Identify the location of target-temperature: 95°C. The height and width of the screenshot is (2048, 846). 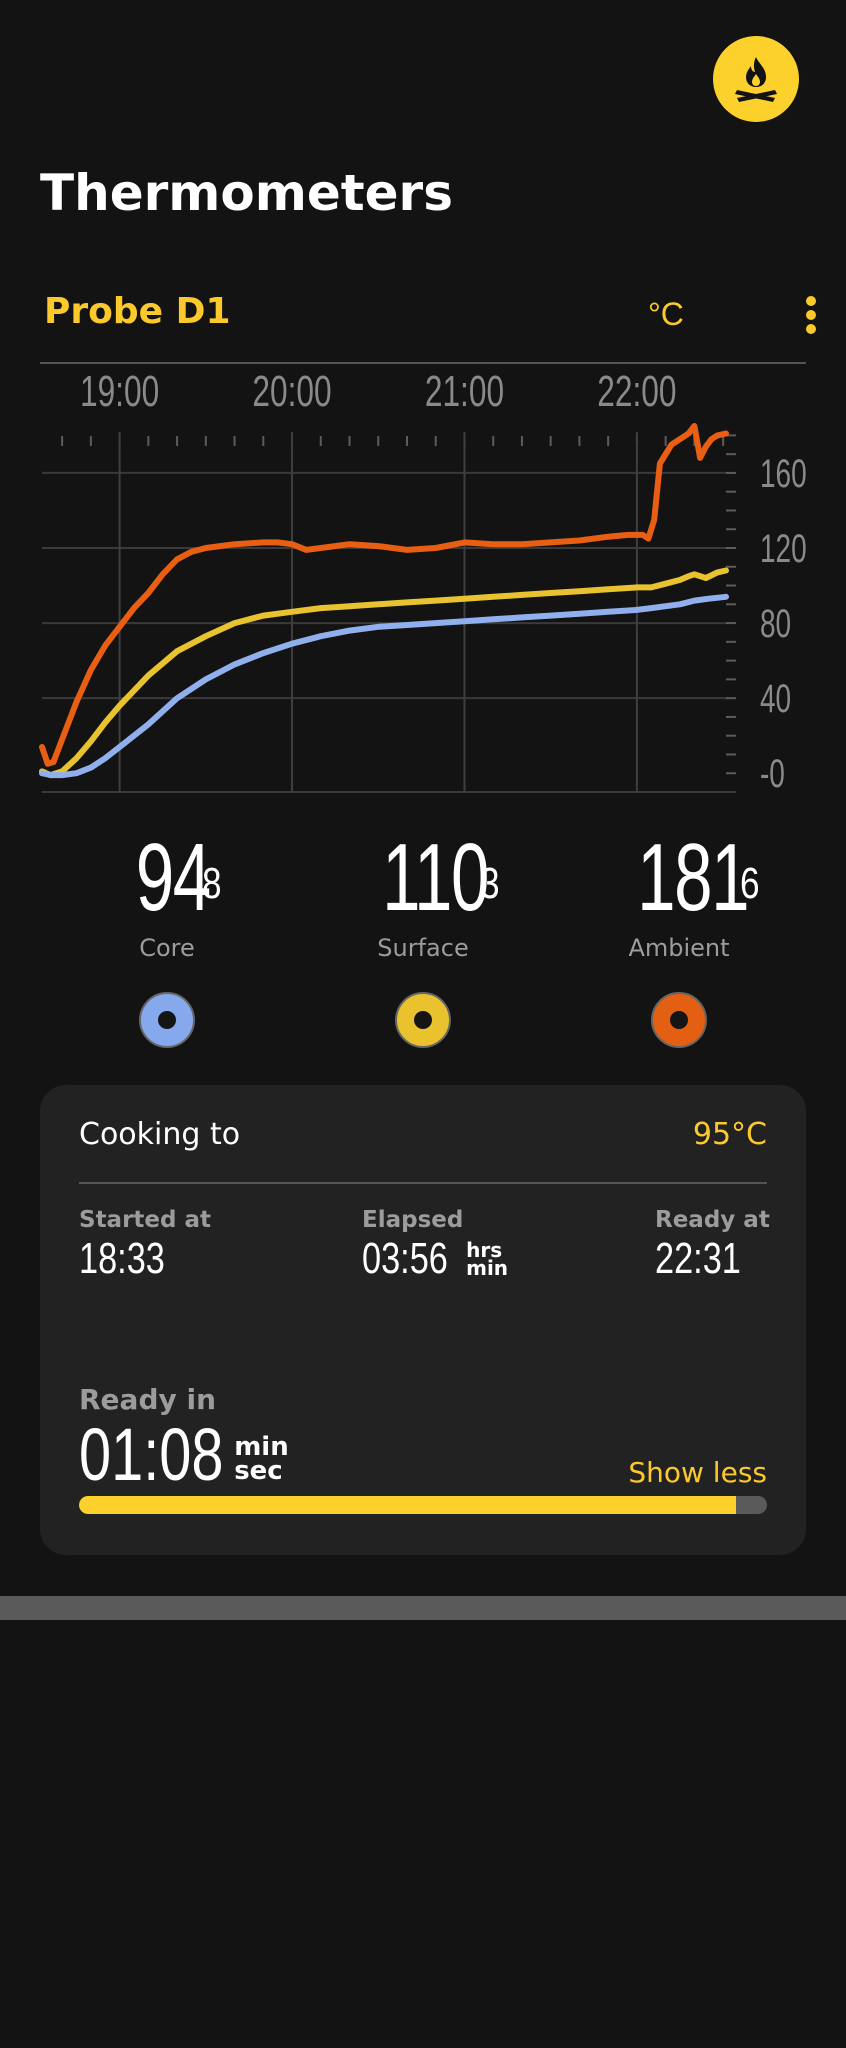
(730, 1135).